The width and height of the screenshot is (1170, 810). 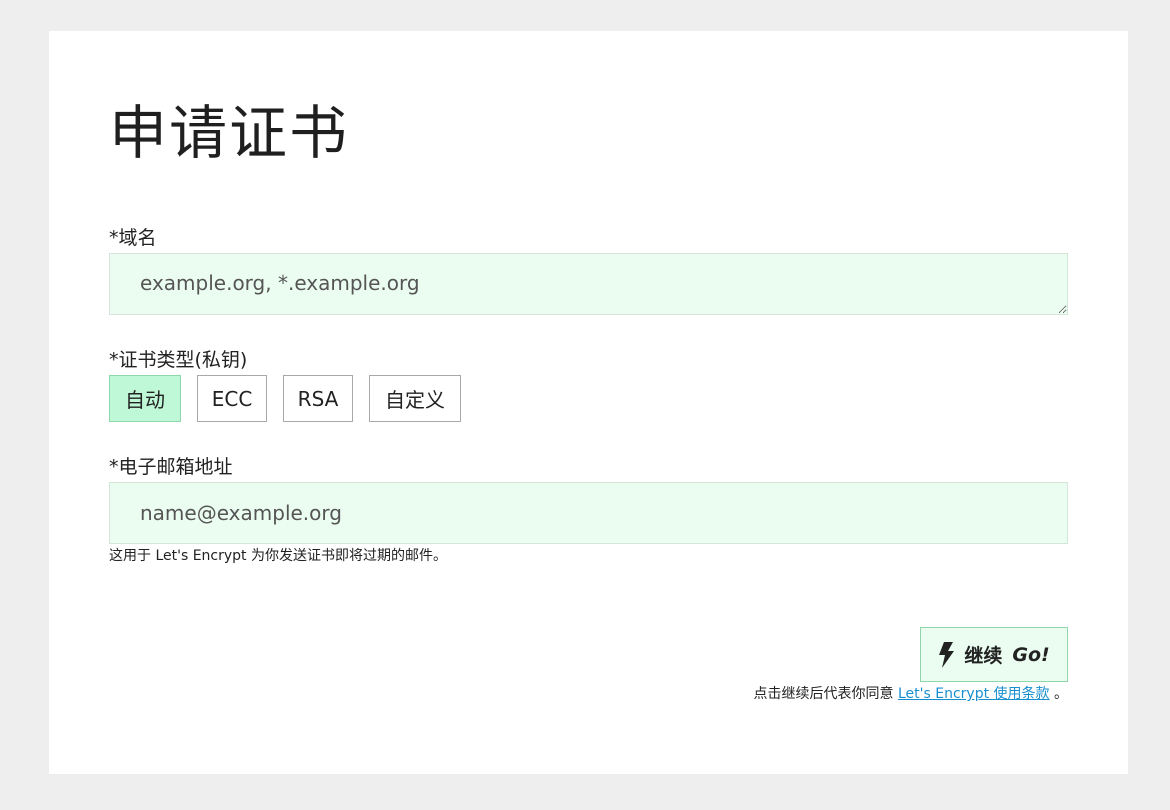 I want to click on domain-label: *域名, so click(x=133, y=238).